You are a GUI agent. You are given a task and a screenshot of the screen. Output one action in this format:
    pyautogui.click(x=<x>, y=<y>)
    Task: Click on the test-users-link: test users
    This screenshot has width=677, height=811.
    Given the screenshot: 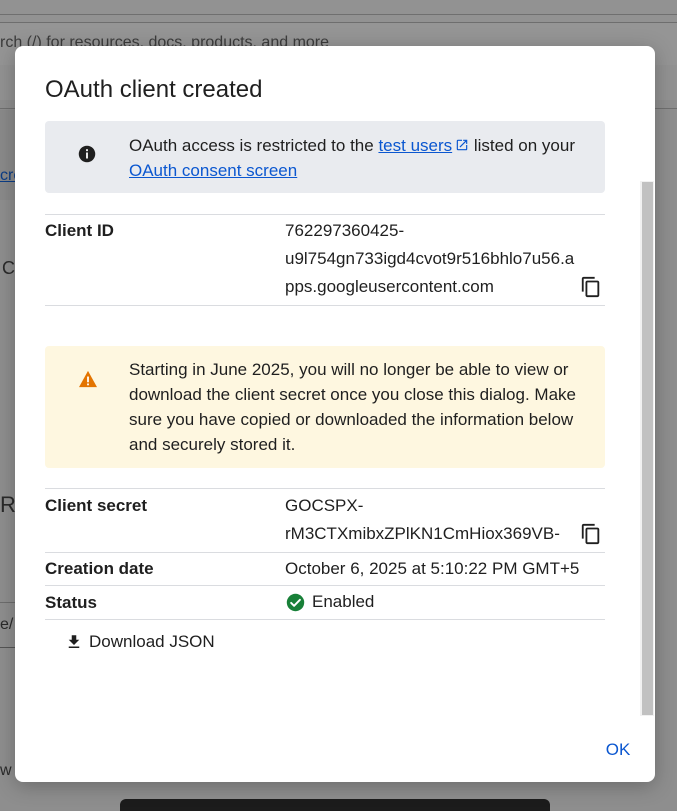 What is the action you would take?
    pyautogui.click(x=423, y=145)
    